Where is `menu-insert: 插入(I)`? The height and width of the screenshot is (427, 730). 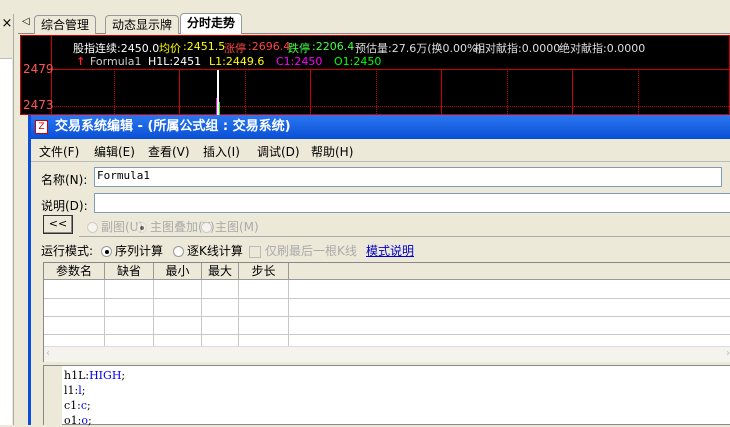
menu-insert: 插入(I) is located at coordinates (221, 151).